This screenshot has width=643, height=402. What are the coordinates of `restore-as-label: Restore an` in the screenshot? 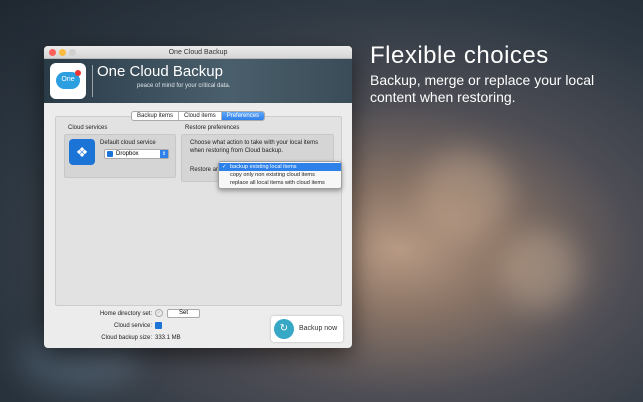 It's located at (205, 170).